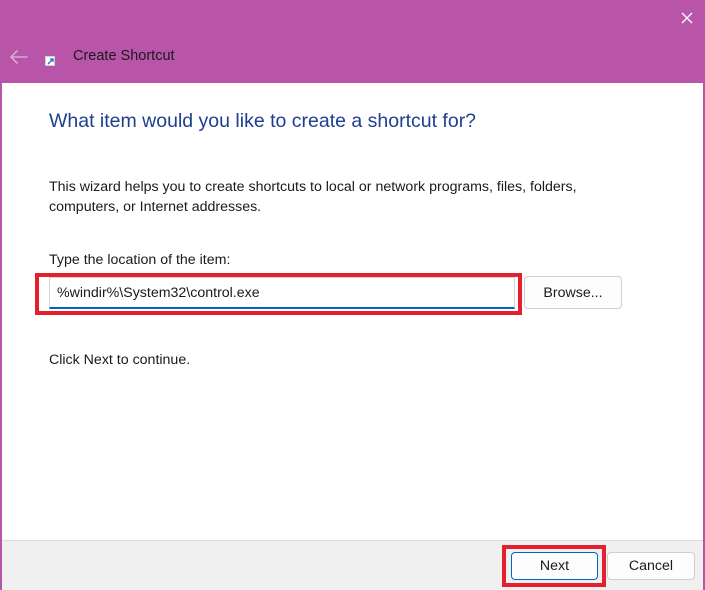 The width and height of the screenshot is (705, 590). I want to click on wizard-footer: Next Cancel, so click(352, 565).